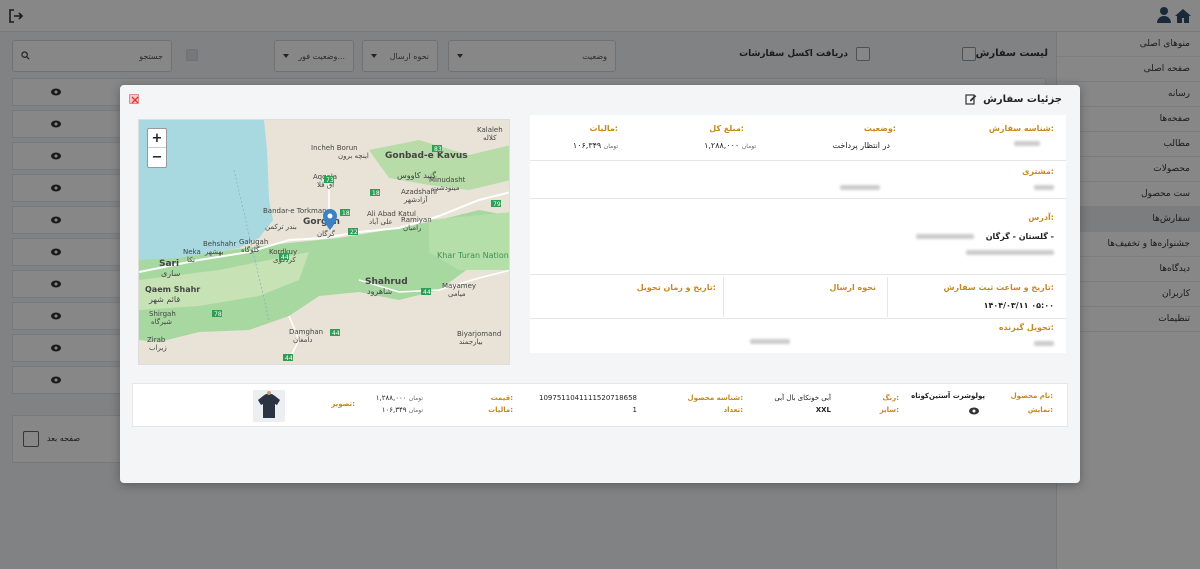  Describe the element at coordinates (281, 227) in the screenshot. I see `map-label-bandar-torkman-fa: بندر ترکمن` at that location.